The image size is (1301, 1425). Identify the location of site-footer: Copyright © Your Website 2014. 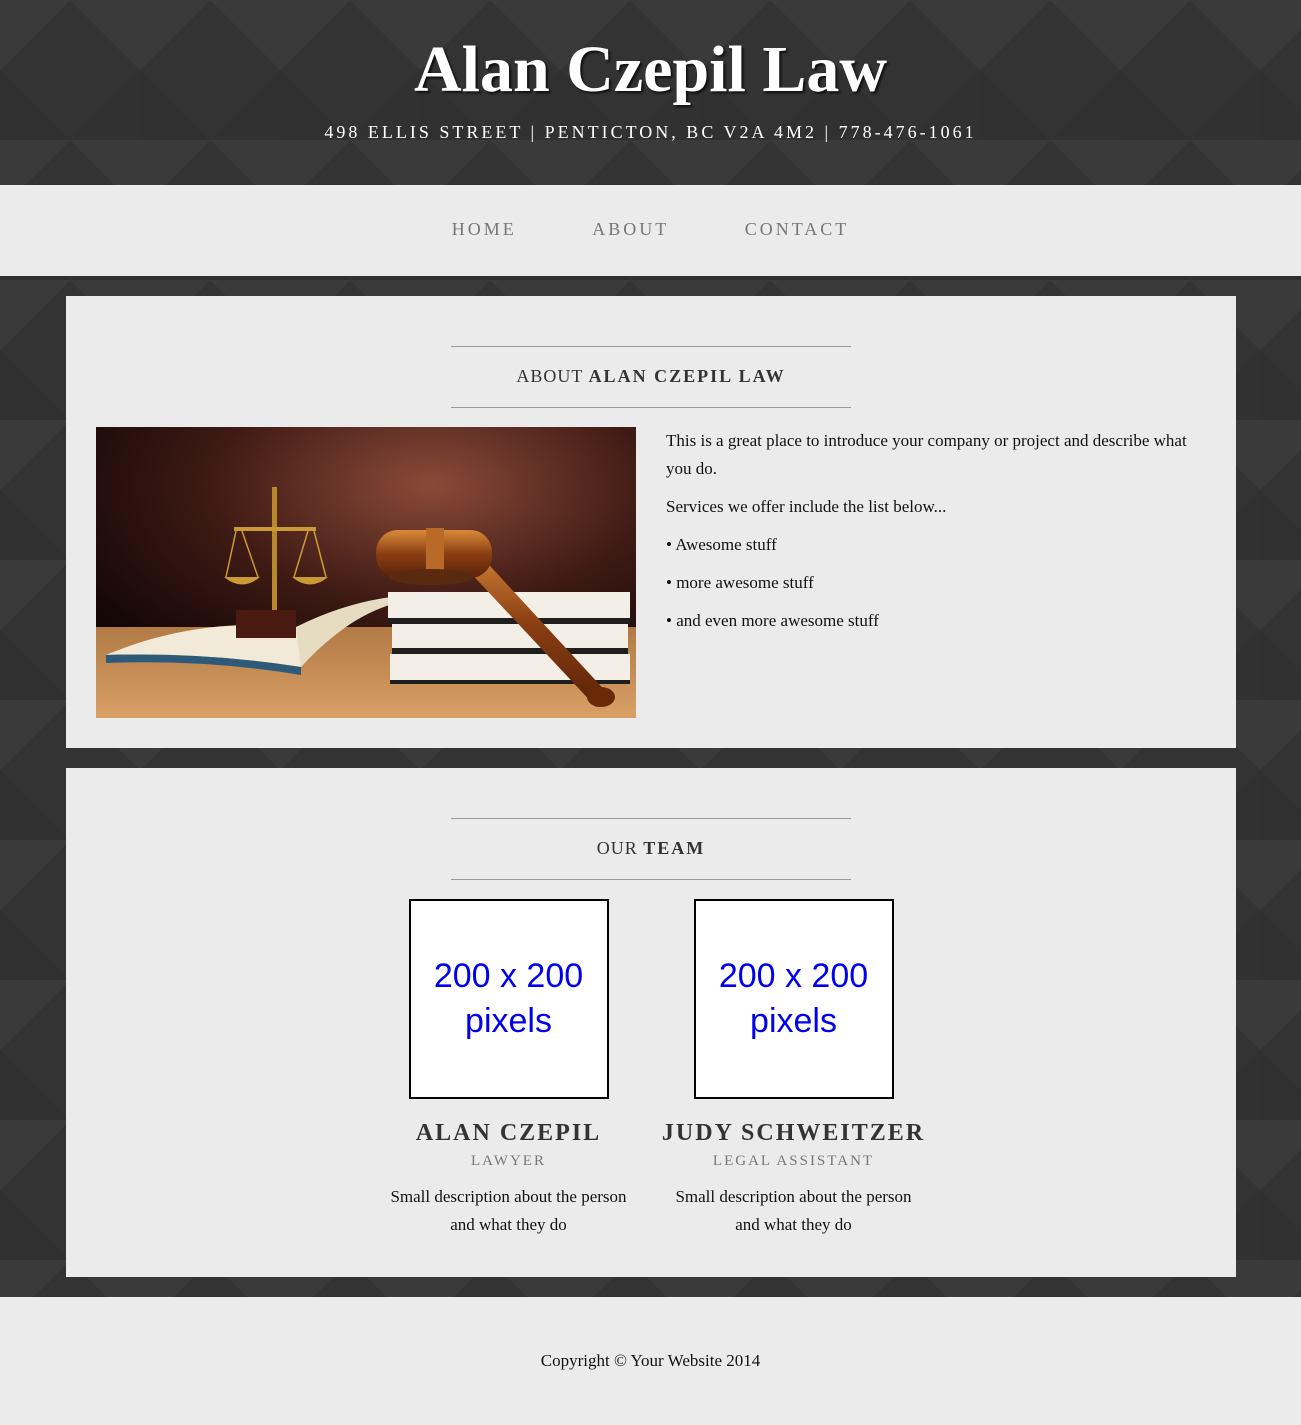
(650, 1361).